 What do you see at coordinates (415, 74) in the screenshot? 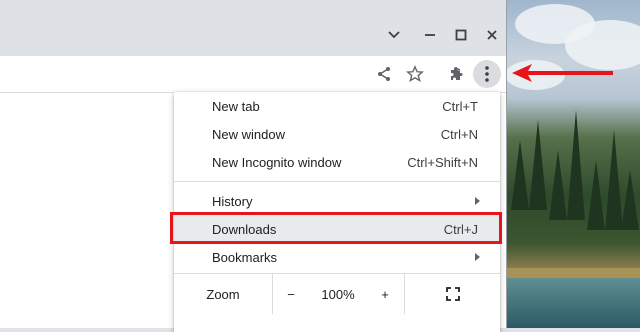
I see `star-icon` at bounding box center [415, 74].